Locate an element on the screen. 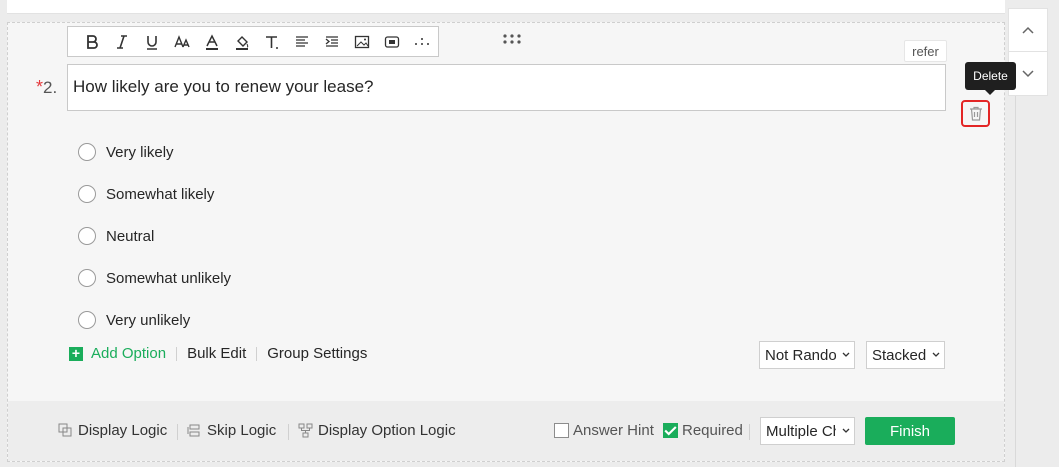 The image size is (1059, 467). italic-button is located at coordinates (122, 41).